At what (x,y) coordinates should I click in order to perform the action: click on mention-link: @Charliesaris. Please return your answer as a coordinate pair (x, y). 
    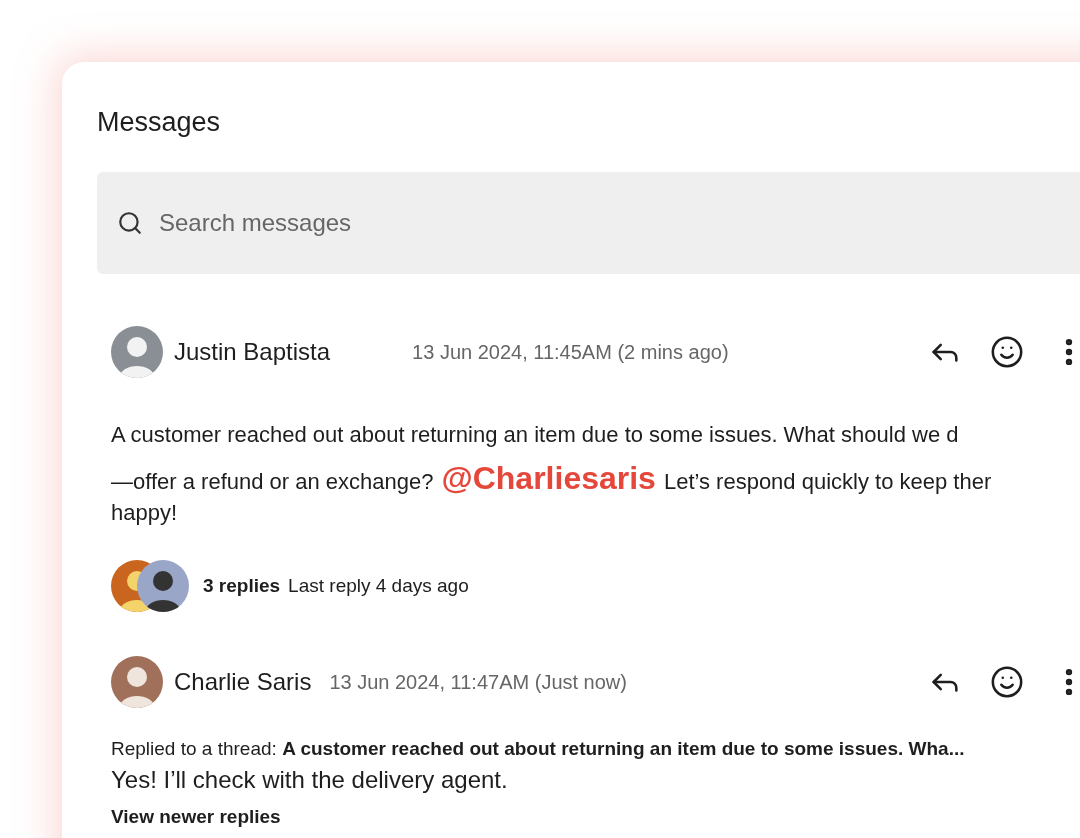
    Looking at the image, I should click on (548, 478).